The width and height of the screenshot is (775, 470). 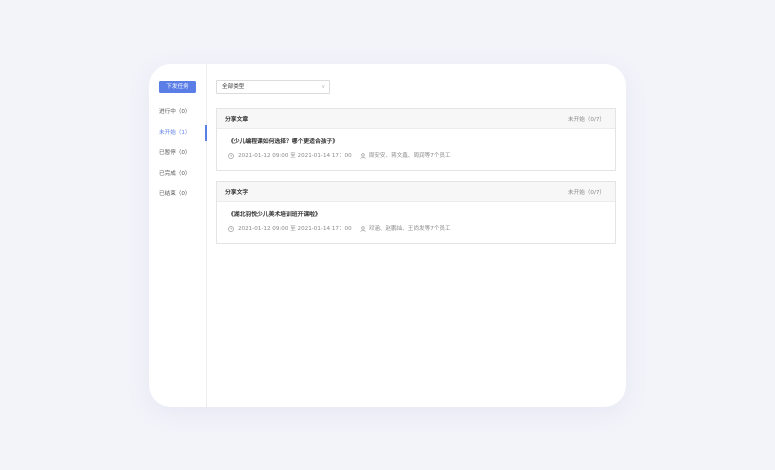 What do you see at coordinates (178, 174) in the screenshot?
I see `sidebar-item-completed: 已完成（0）` at bounding box center [178, 174].